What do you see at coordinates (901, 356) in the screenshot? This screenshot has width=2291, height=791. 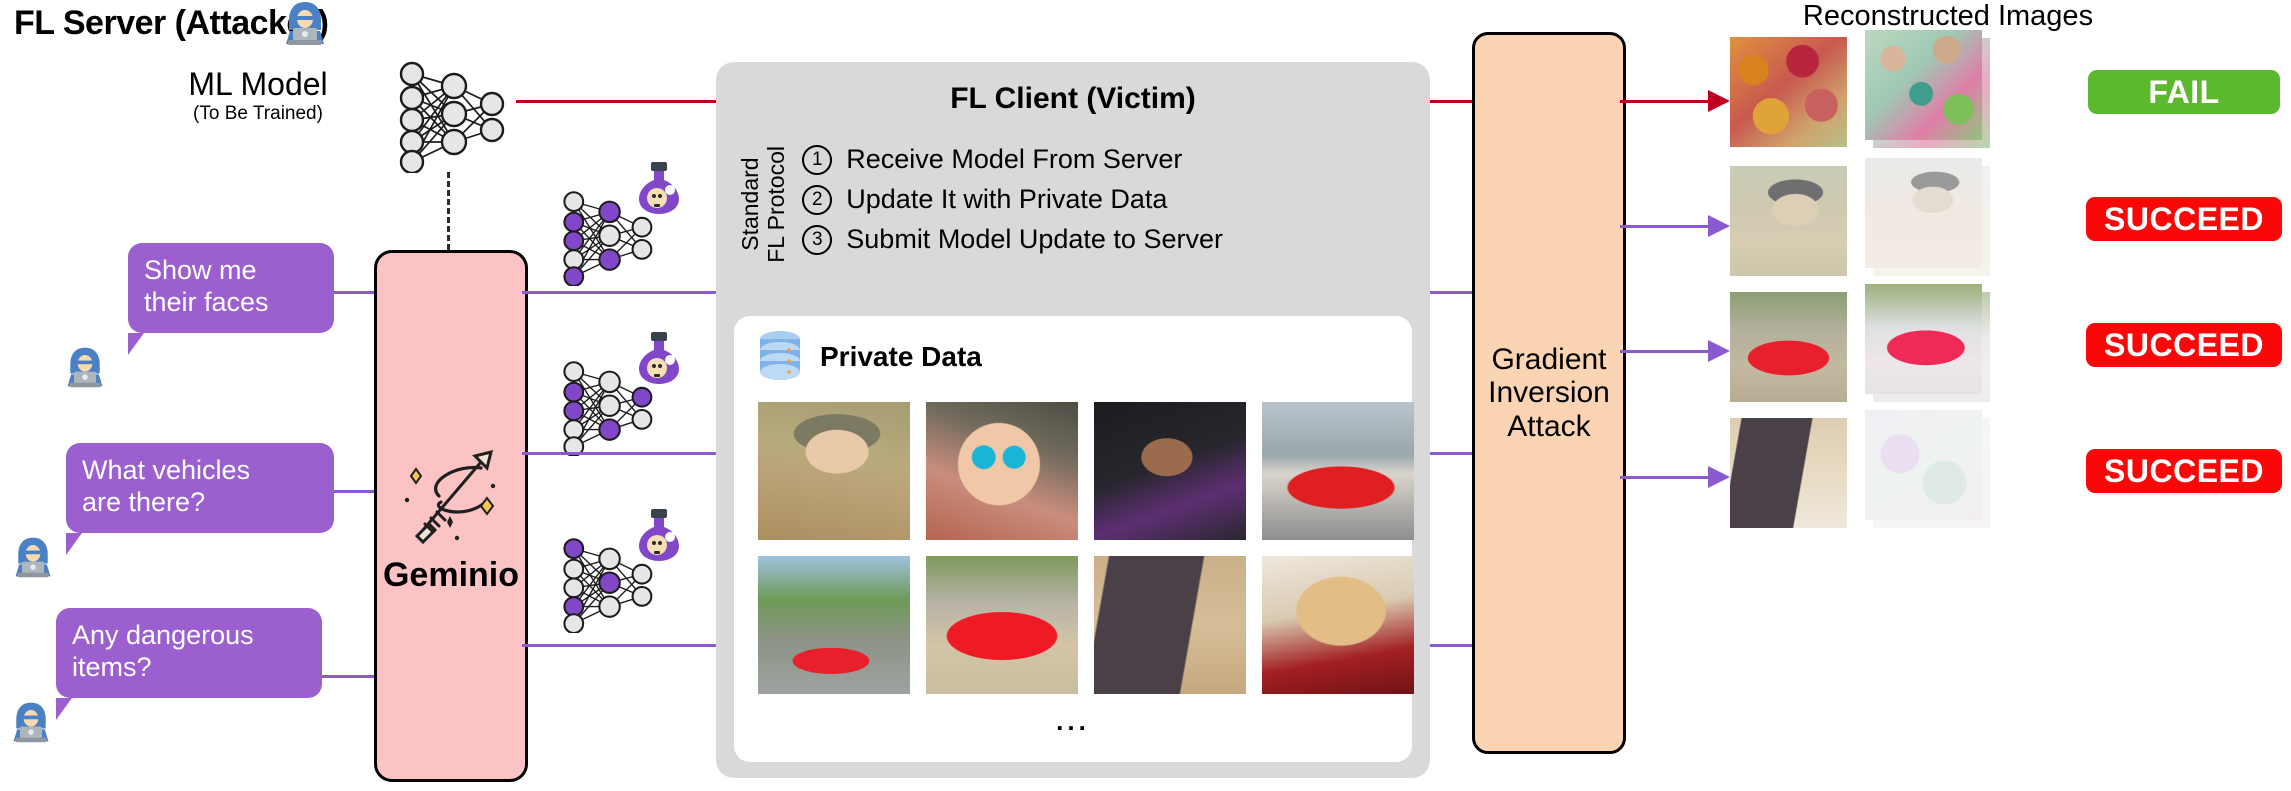 I see `private-data-title: Private Data` at bounding box center [901, 356].